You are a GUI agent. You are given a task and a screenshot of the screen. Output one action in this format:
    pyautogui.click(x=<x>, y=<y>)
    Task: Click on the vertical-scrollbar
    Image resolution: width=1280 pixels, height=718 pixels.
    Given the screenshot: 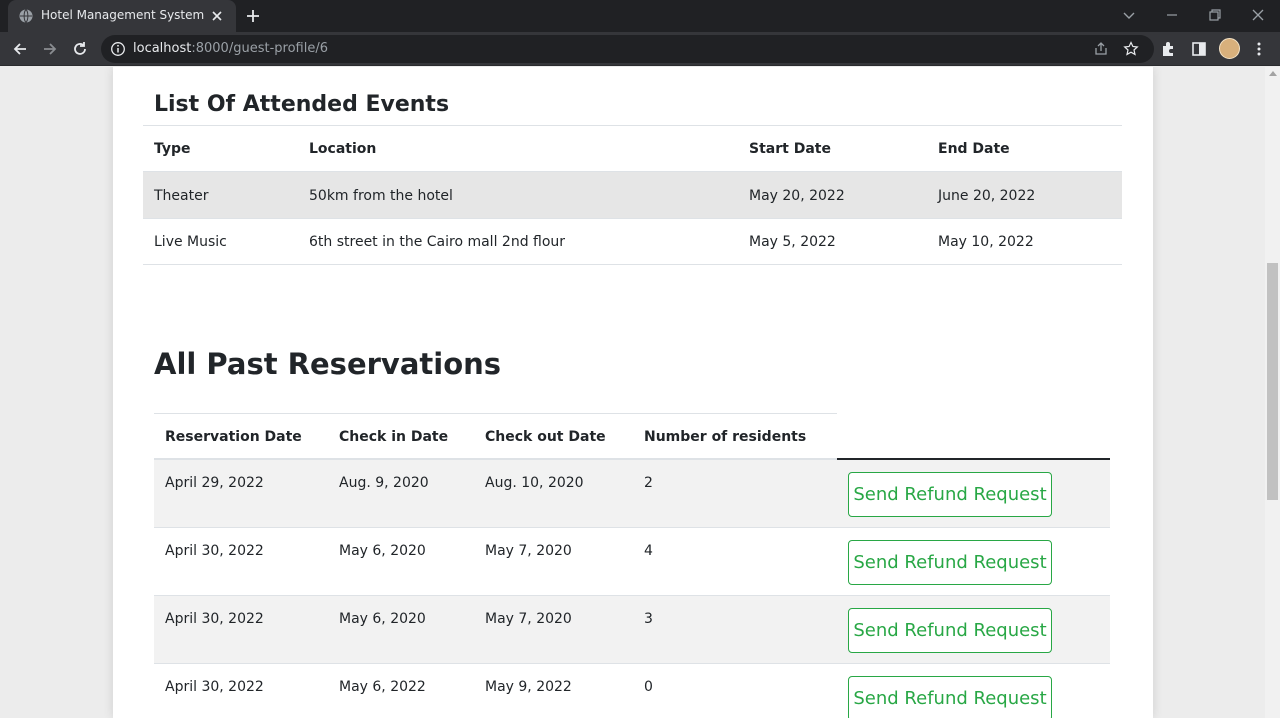 What is the action you would take?
    pyautogui.click(x=1272, y=392)
    